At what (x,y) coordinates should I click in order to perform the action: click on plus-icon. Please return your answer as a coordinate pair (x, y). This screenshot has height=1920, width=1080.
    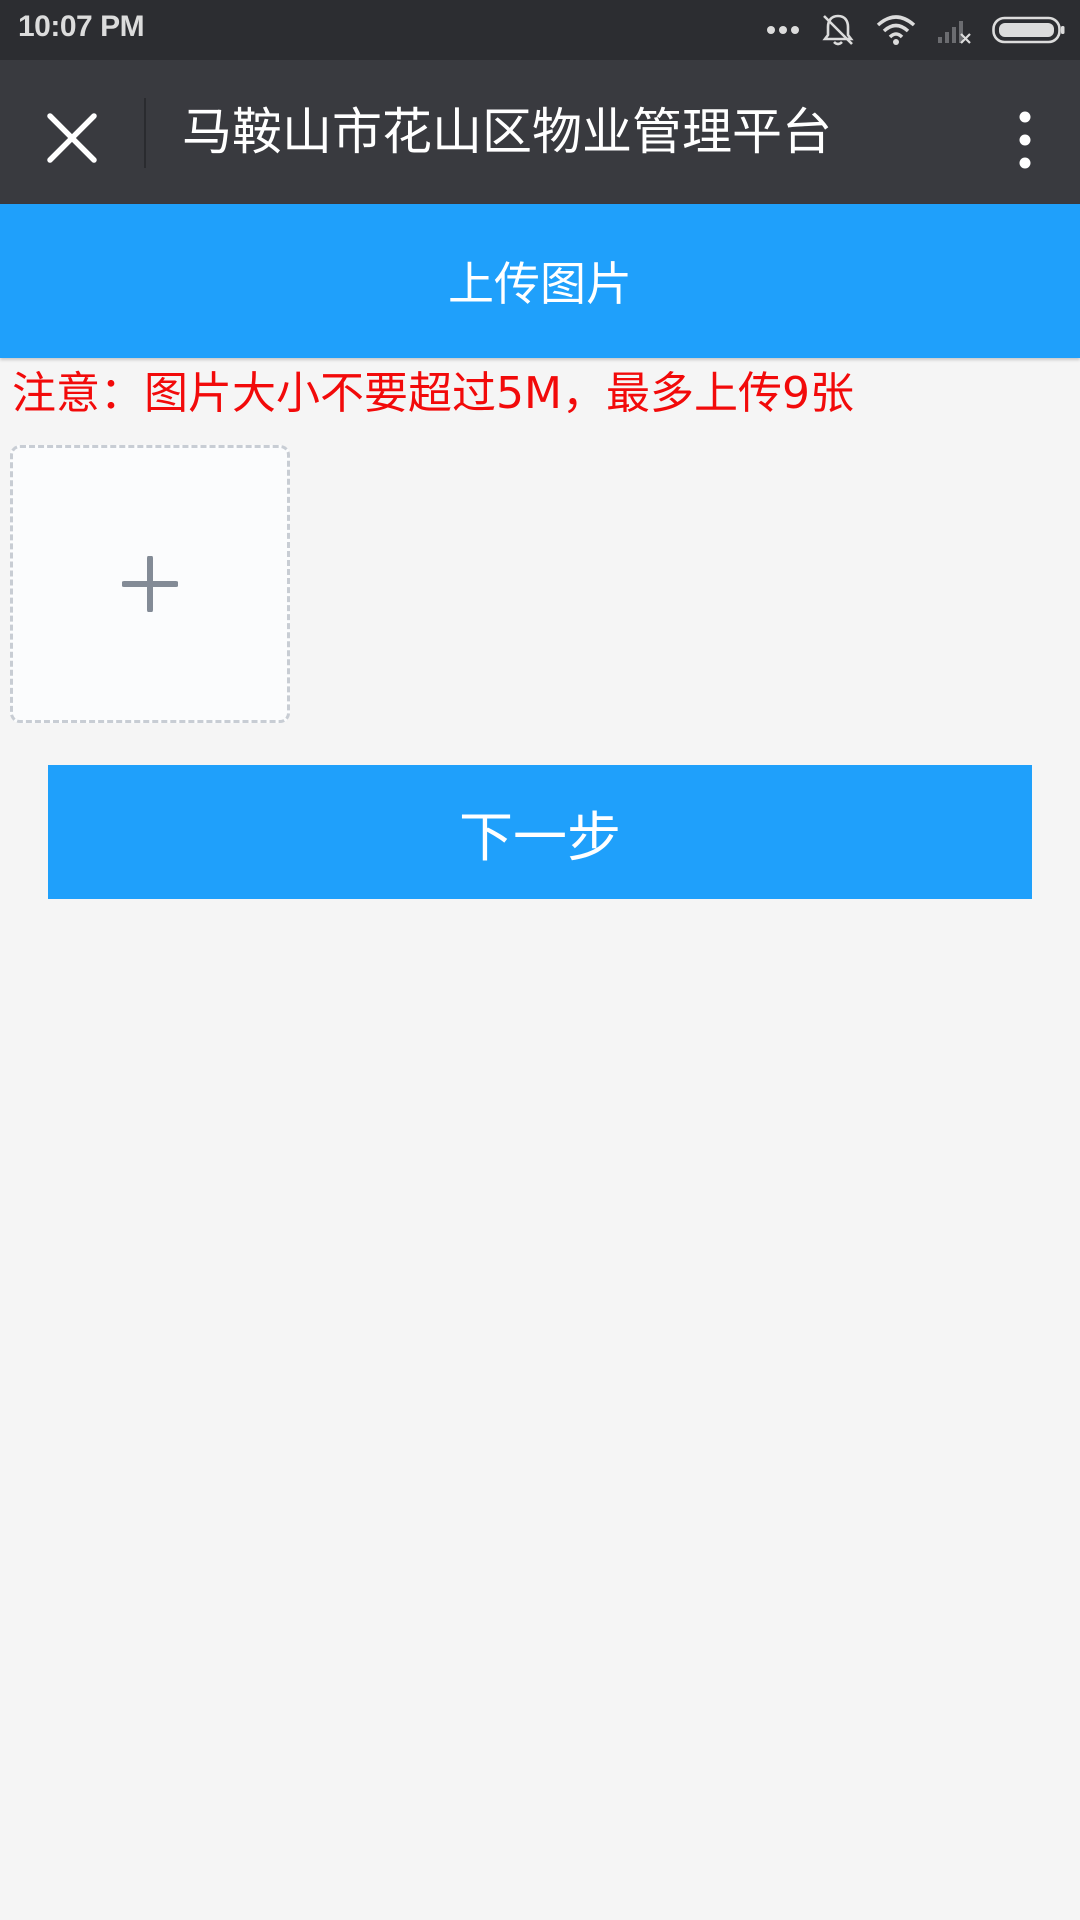
    Looking at the image, I should click on (150, 584).